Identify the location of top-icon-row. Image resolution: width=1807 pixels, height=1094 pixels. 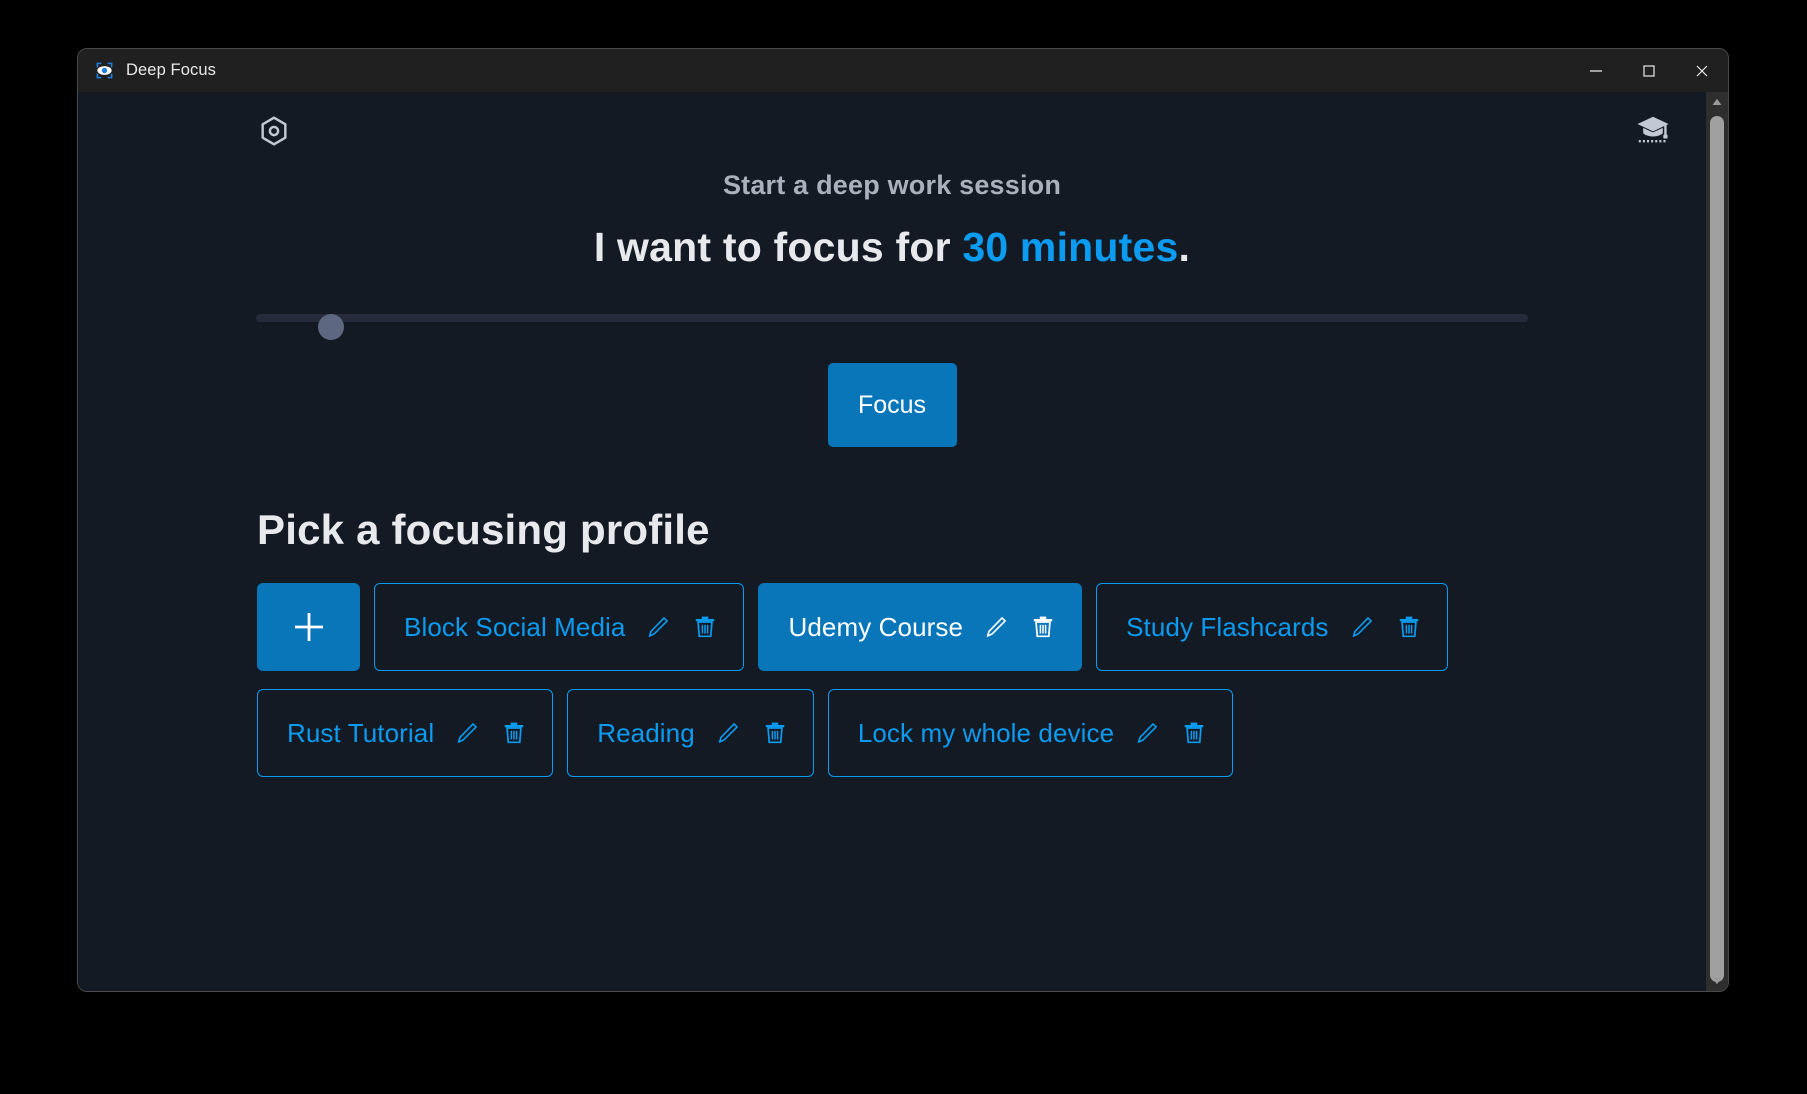
(892, 129).